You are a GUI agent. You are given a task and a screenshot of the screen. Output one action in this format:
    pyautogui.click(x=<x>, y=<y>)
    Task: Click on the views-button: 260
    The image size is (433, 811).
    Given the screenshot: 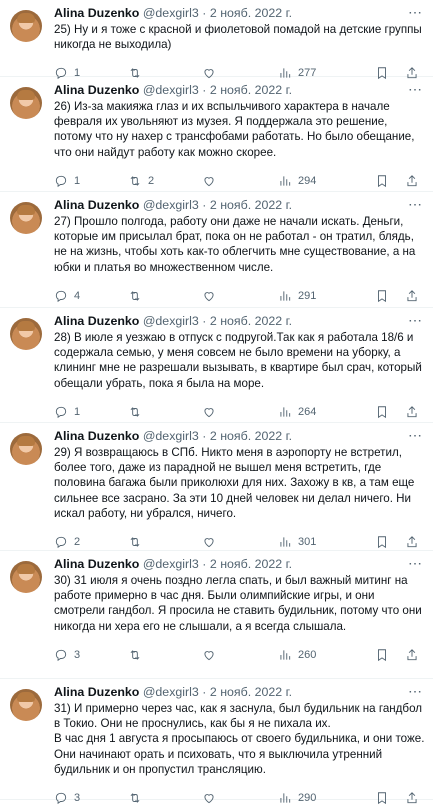 What is the action you would take?
    pyautogui.click(x=318, y=655)
    